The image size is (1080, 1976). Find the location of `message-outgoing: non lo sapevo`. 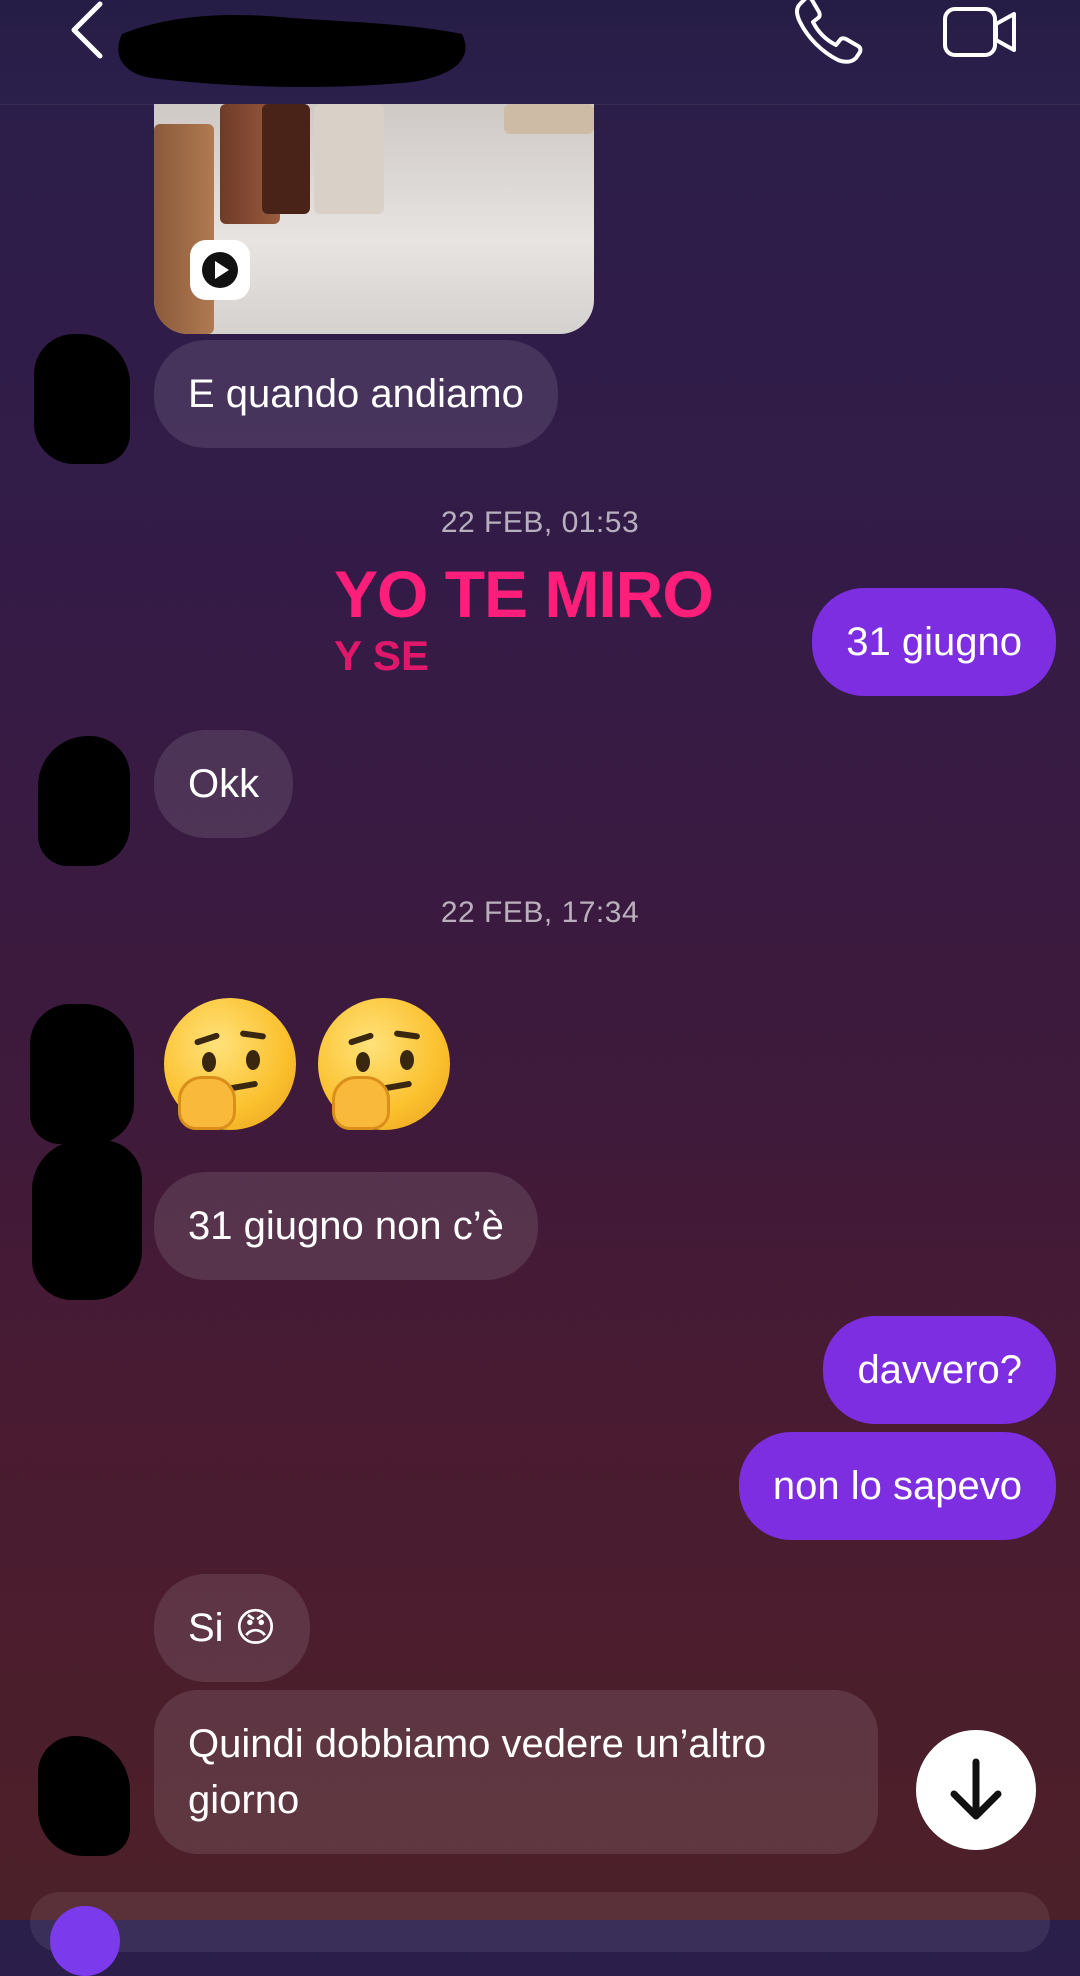

message-outgoing: non lo sapevo is located at coordinates (897, 1486).